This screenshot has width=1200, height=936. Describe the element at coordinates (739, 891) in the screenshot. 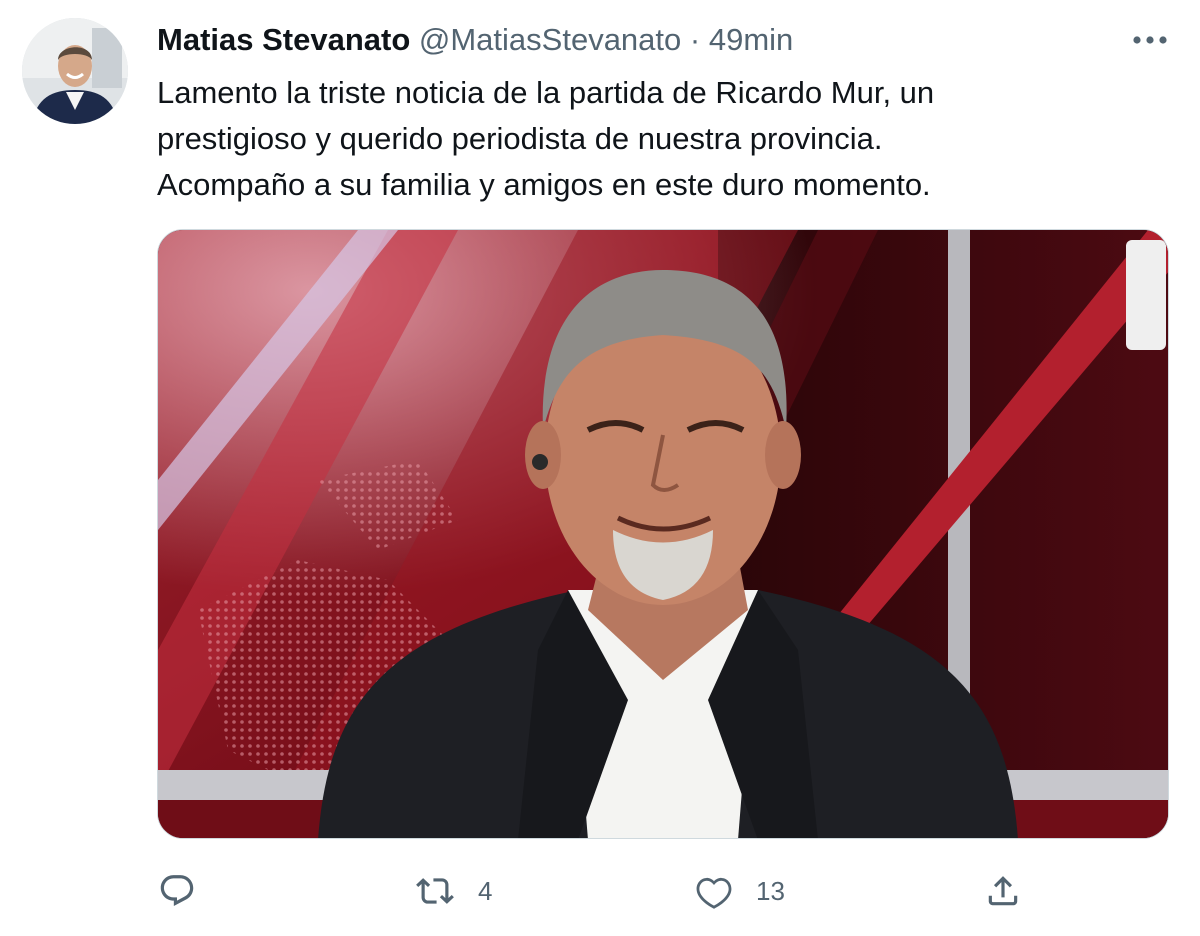

I see `like-button: 13` at that location.